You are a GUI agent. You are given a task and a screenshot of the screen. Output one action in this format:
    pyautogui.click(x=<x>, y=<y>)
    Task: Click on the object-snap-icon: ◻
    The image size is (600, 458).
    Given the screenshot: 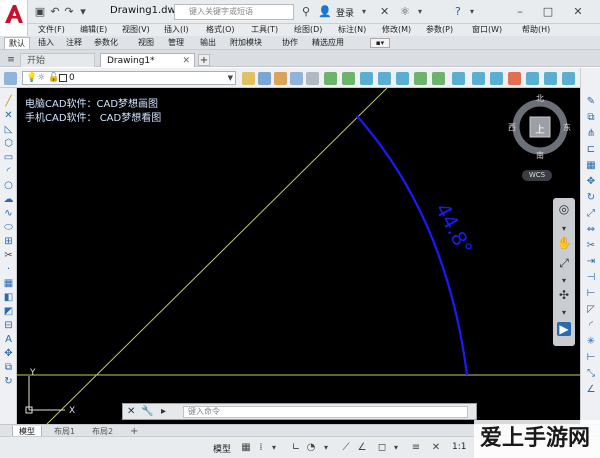 What is the action you would take?
    pyautogui.click(x=382, y=448)
    